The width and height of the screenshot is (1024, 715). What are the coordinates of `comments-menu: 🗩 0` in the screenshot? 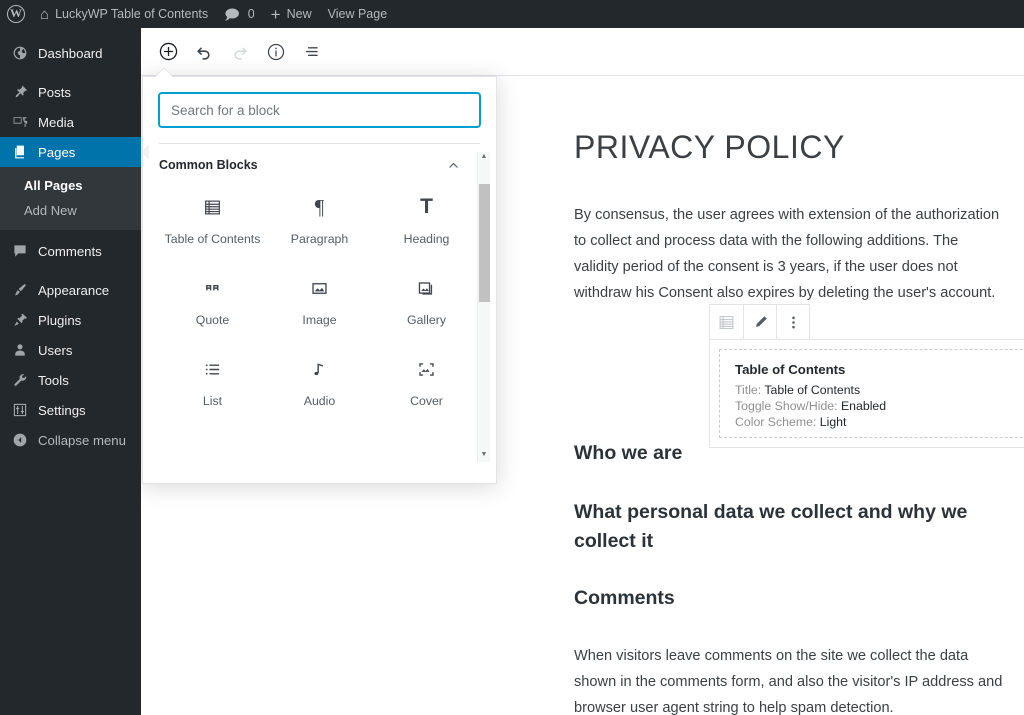 It's located at (239, 14).